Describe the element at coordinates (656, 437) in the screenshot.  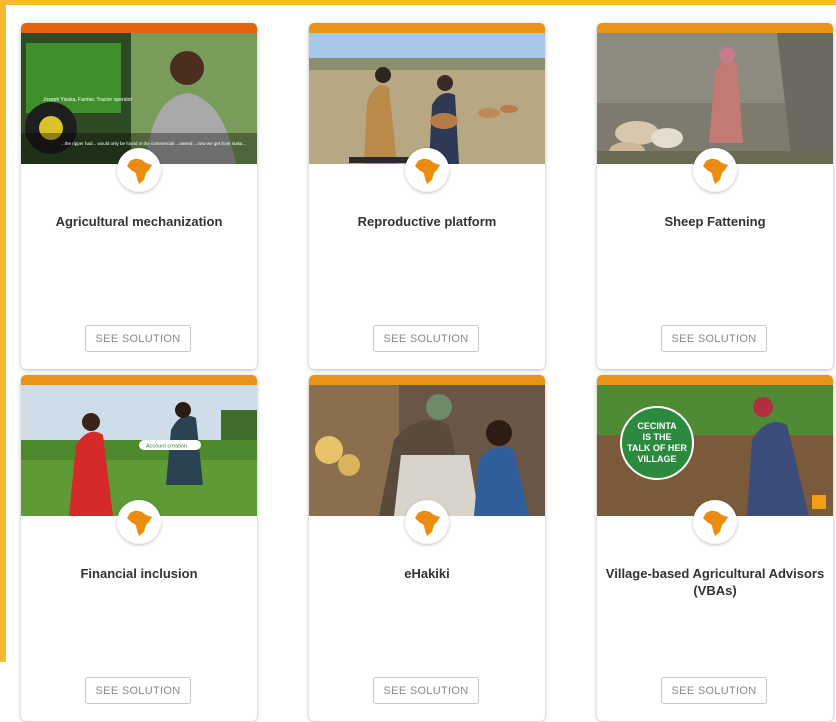
I see `photo-sign-line: IS THE` at that location.